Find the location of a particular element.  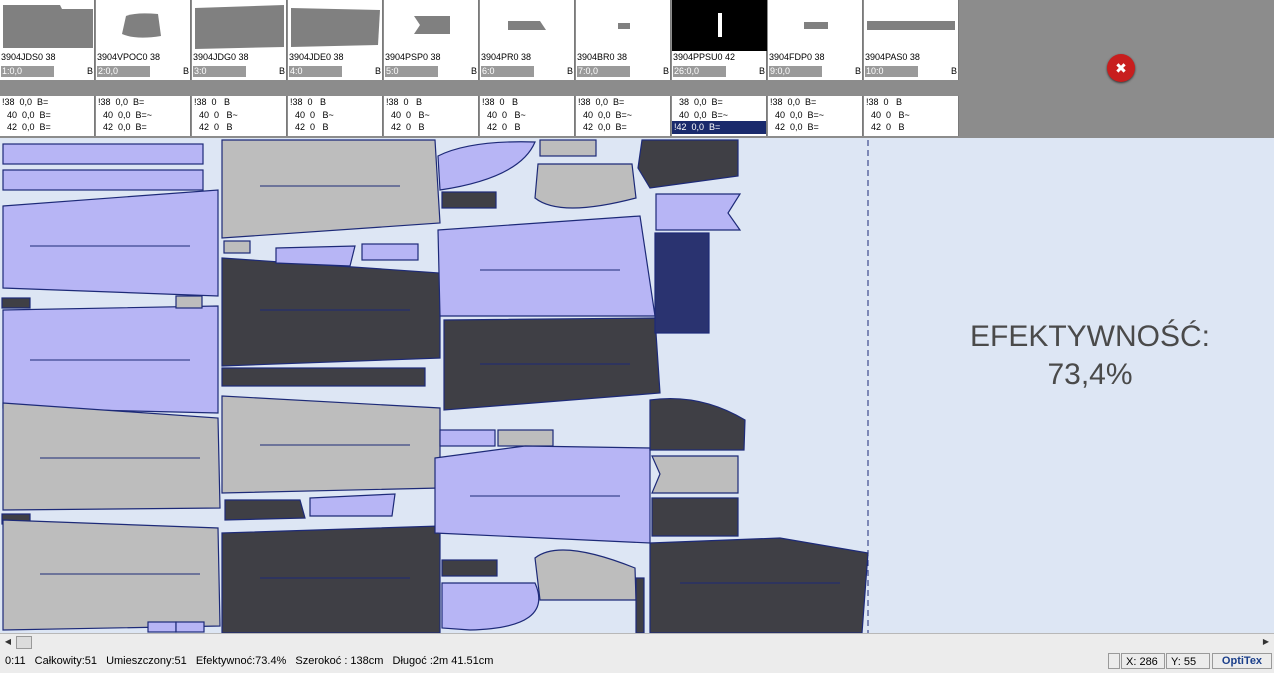

size-list-3: !38 0 B 40 0 B~ 42 0 B is located at coordinates (239, 116).